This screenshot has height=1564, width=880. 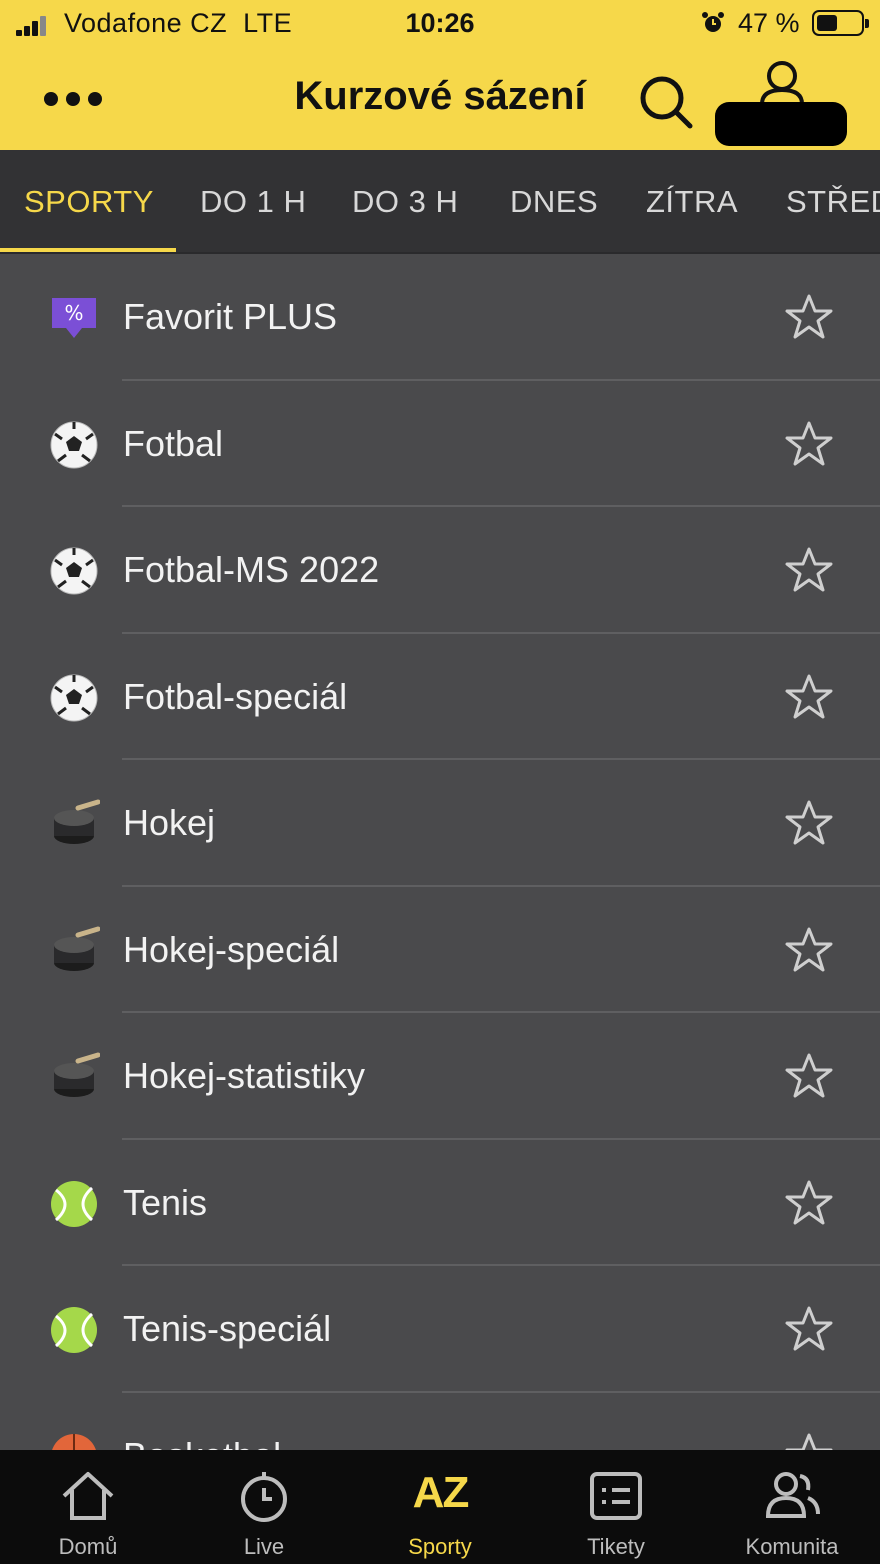 I want to click on sport-label: Fotbal-speciál, so click(x=235, y=696).